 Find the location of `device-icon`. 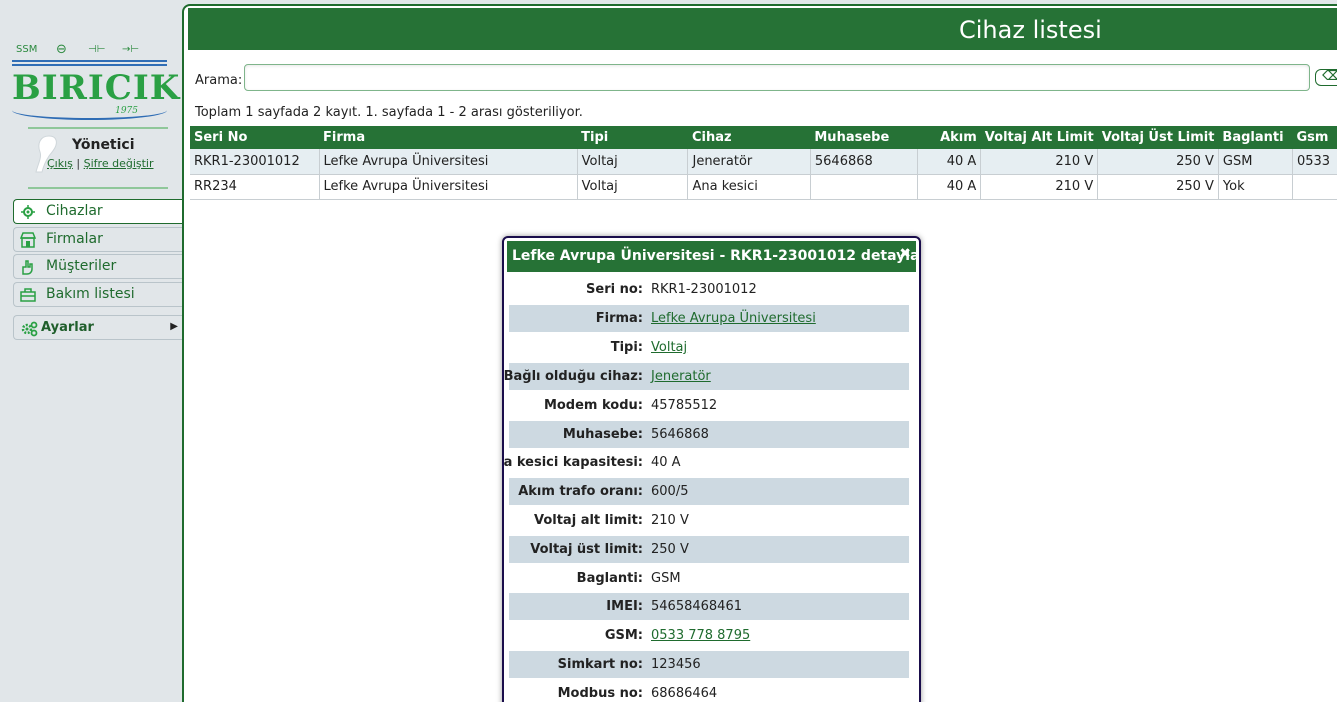

device-icon is located at coordinates (28, 212).